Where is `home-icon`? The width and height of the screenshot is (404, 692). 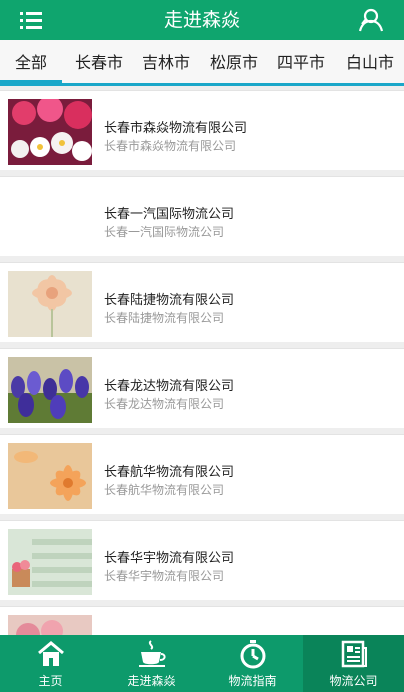 home-icon is located at coordinates (51, 653).